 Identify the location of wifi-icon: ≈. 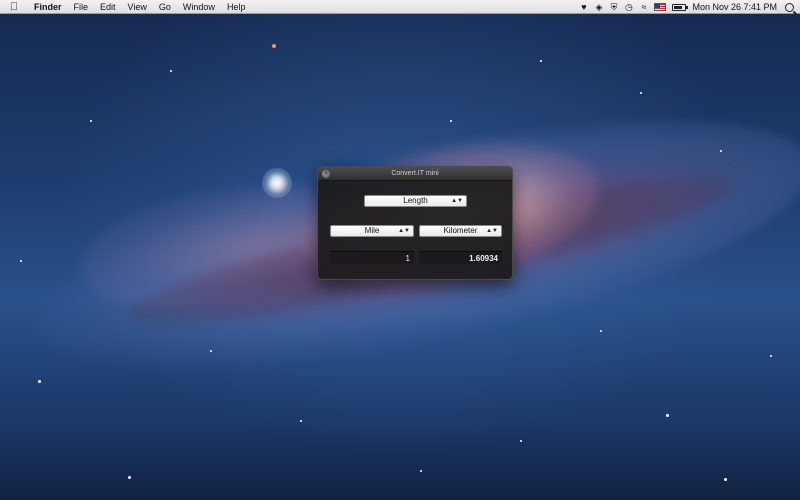
(643, 7).